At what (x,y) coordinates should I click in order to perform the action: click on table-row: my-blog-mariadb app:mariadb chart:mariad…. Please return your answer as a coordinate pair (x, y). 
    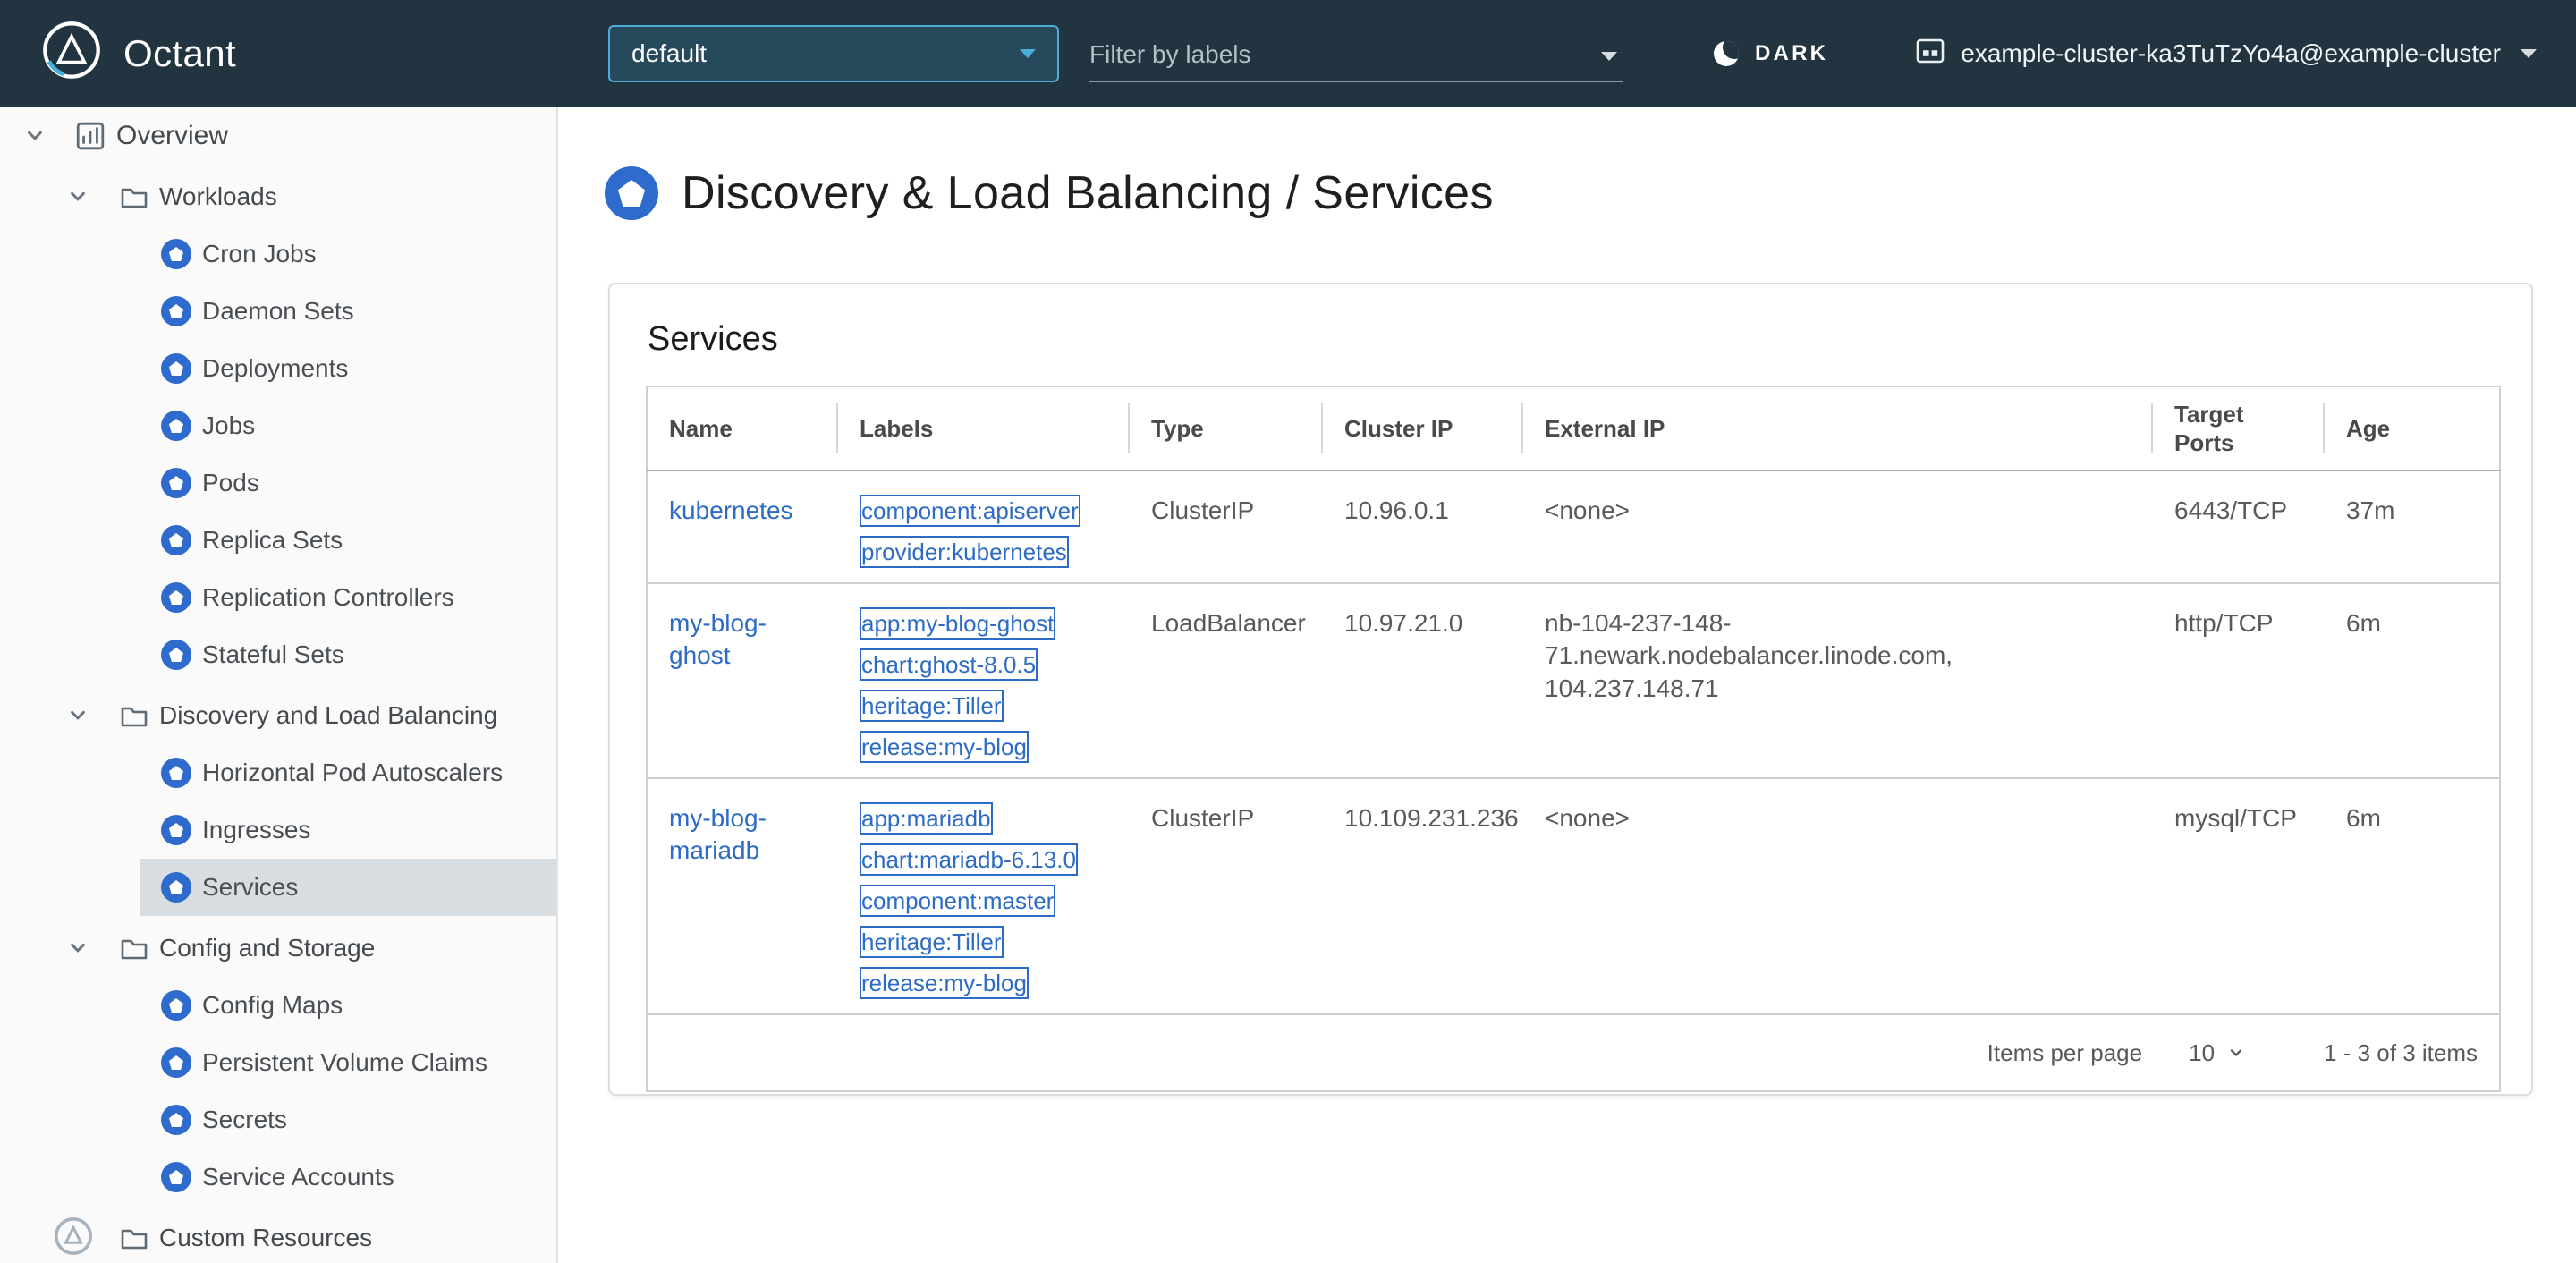
    Looking at the image, I should click on (1573, 896).